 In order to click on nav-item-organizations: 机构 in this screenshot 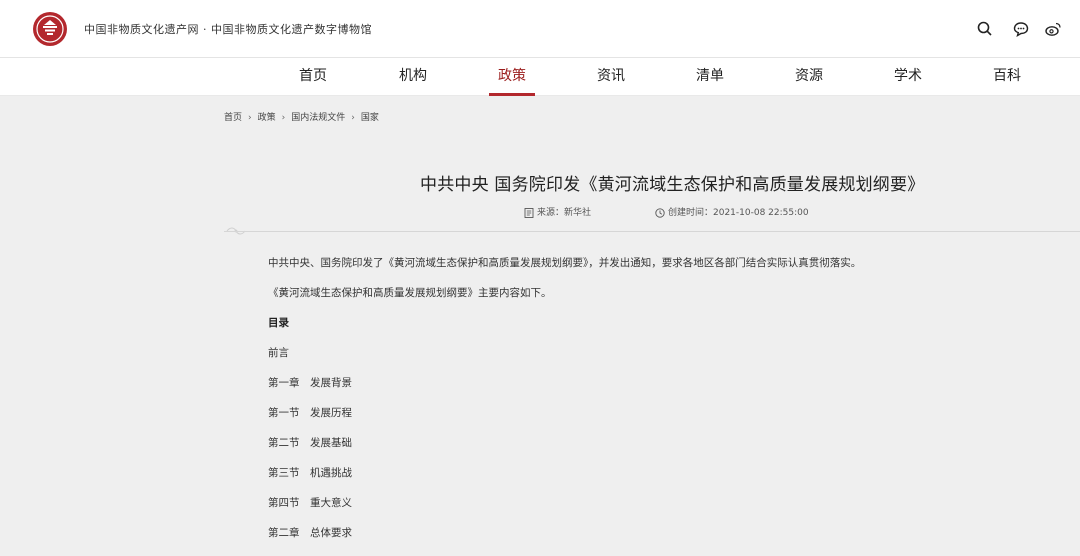, I will do `click(413, 77)`.